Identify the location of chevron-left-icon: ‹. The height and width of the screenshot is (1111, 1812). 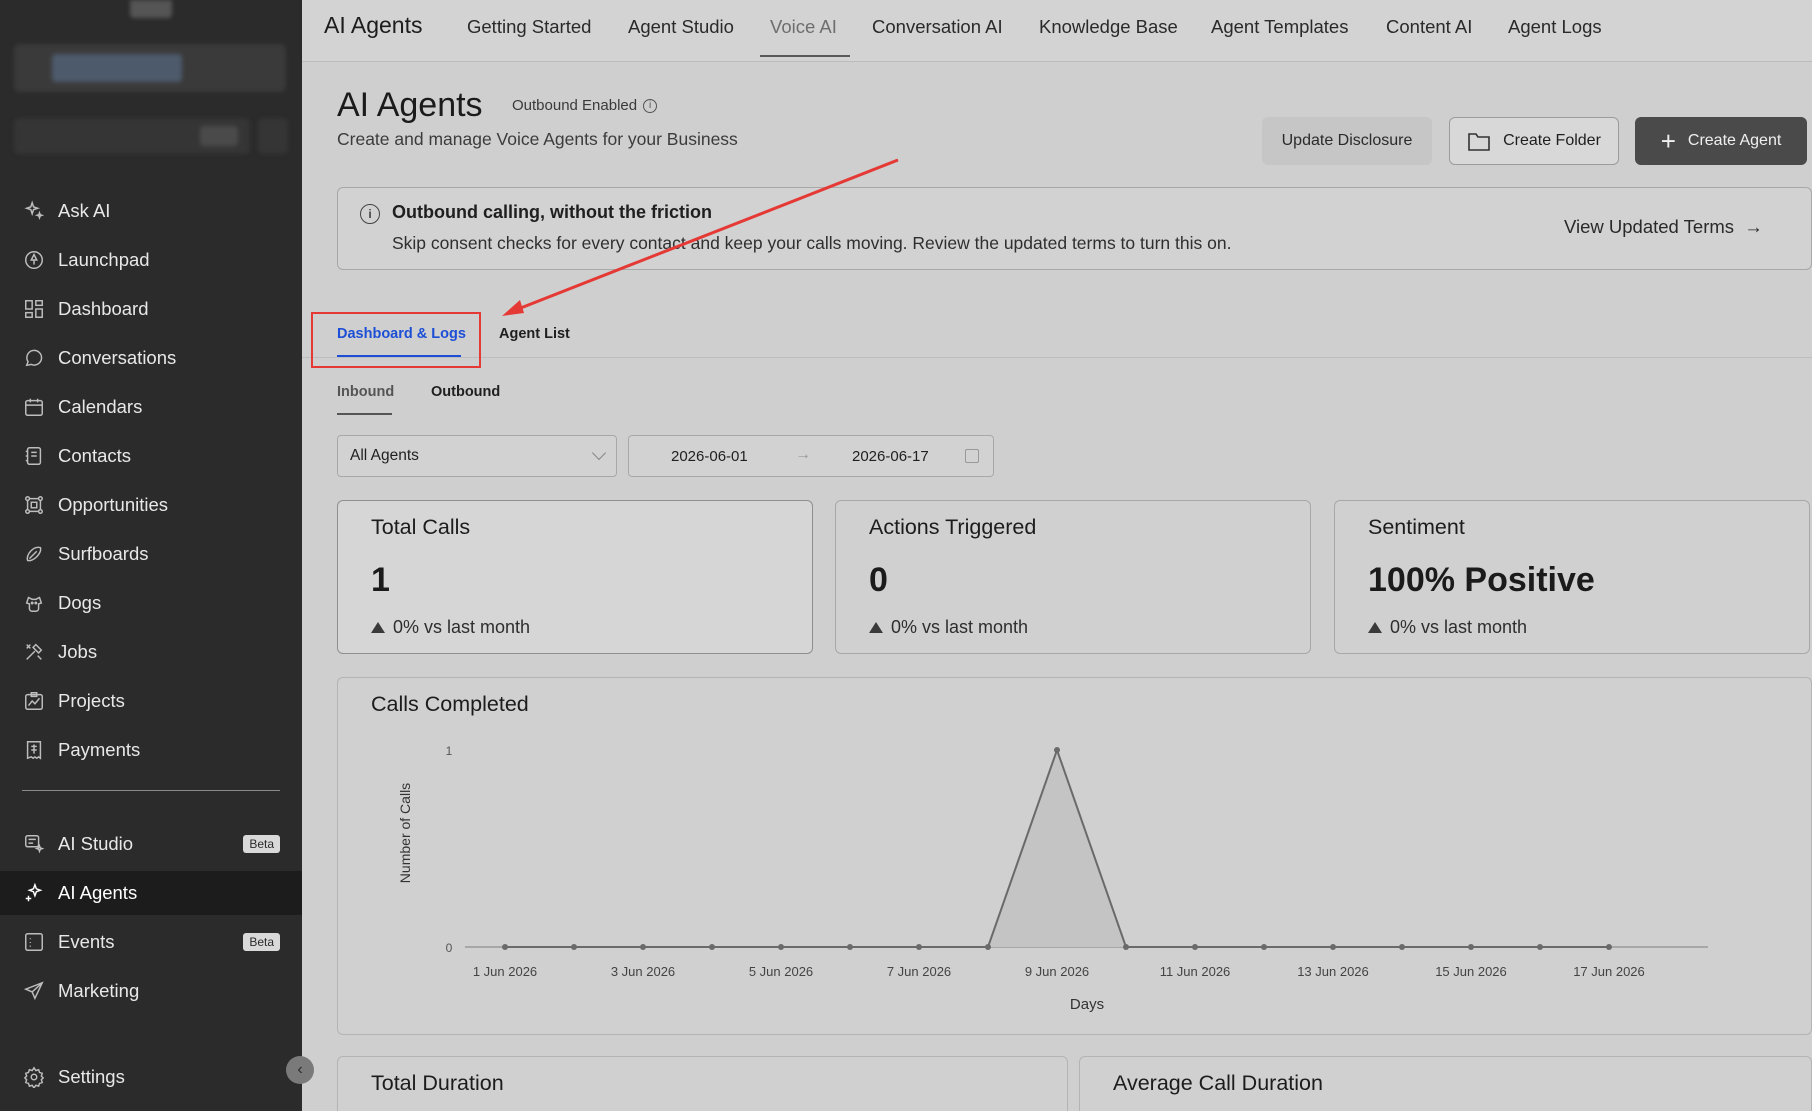
(300, 1069).